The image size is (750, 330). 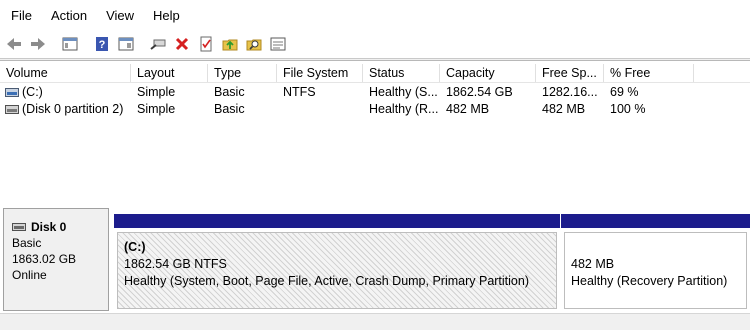 I want to click on volume-name: (C:), so click(x=32, y=92).